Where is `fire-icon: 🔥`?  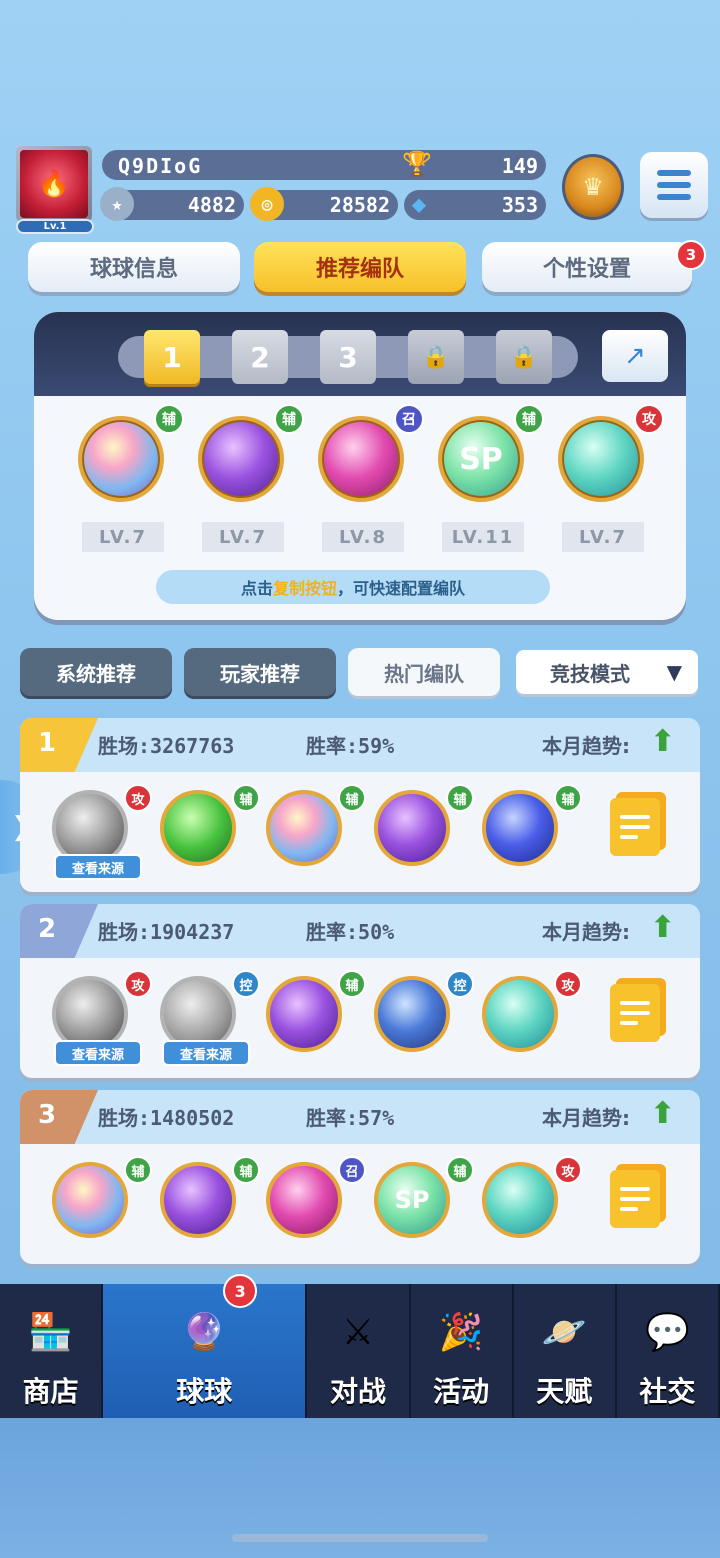 fire-icon: 🔥 is located at coordinates (54, 184).